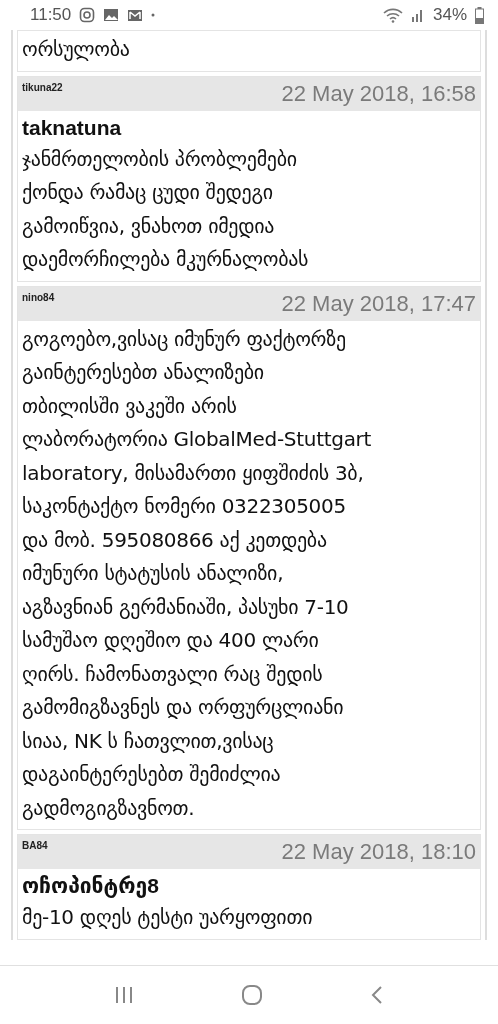 The height and width of the screenshot is (1024, 498). Describe the element at coordinates (72, 127) in the screenshot. I see `post-title: taknatuna` at that location.